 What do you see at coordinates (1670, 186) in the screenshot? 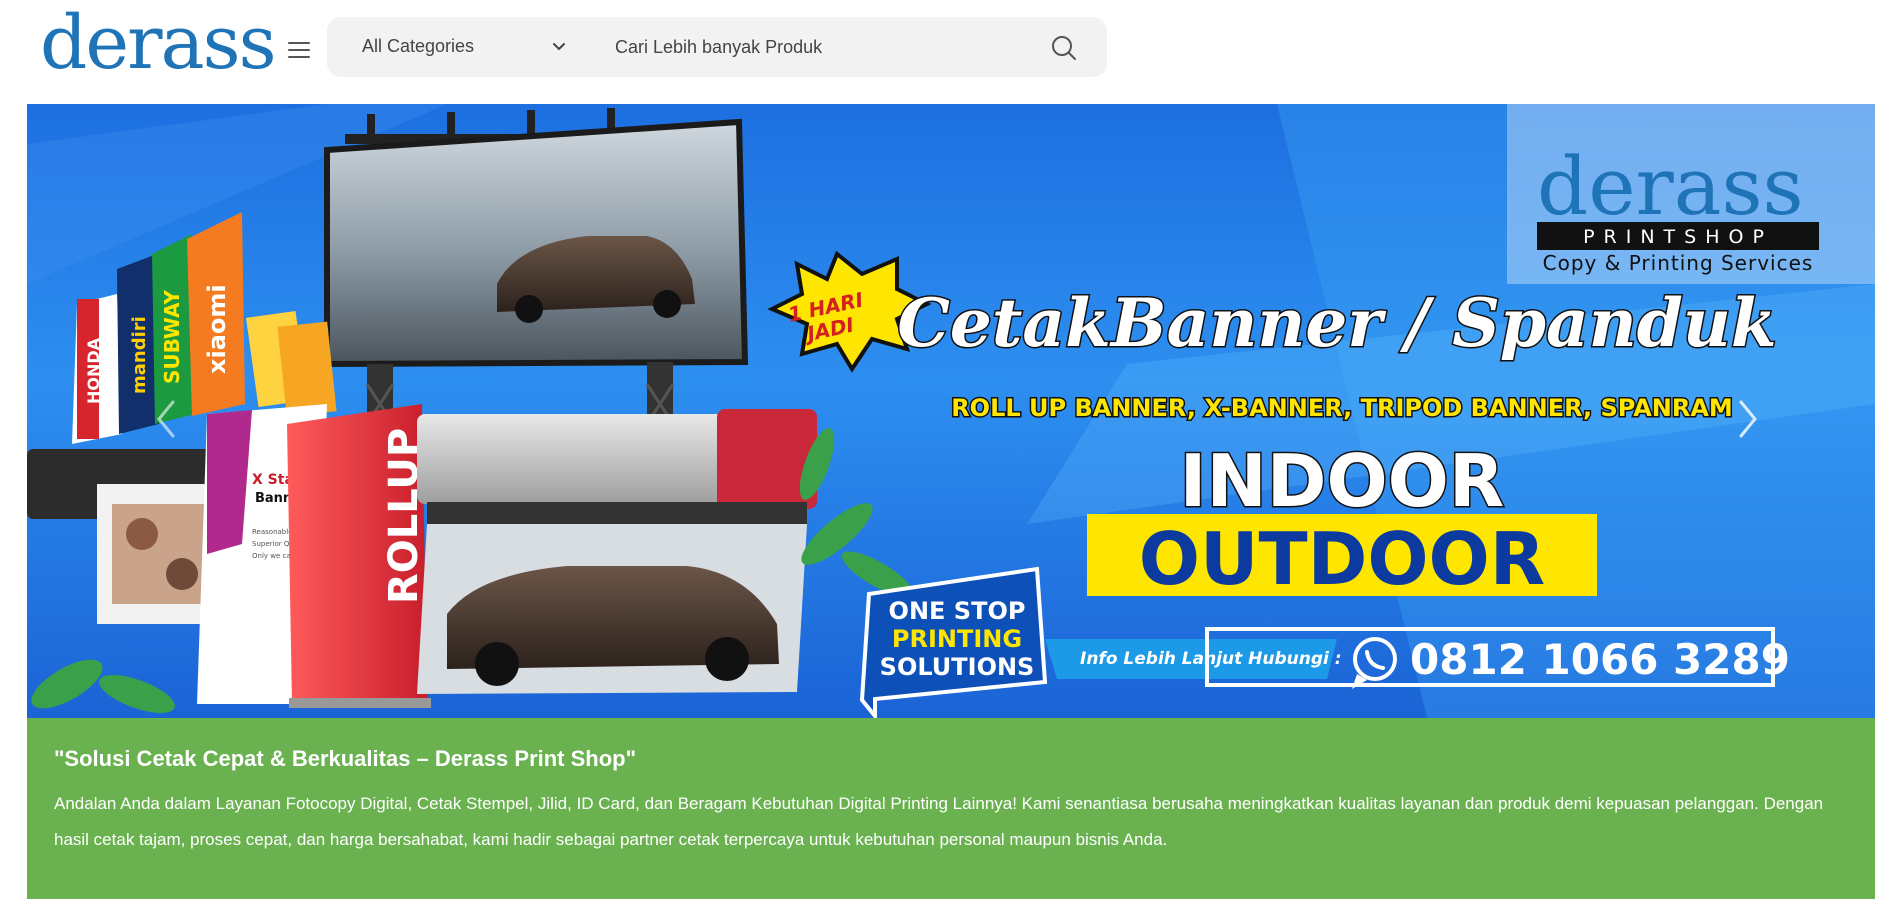
I see `svg-text: derass` at bounding box center [1670, 186].